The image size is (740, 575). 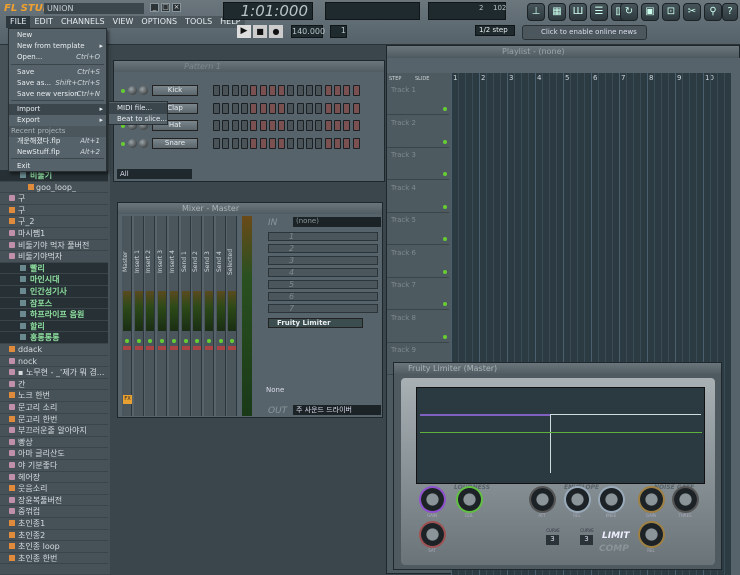 I want to click on knob-att, so click(x=542, y=499).